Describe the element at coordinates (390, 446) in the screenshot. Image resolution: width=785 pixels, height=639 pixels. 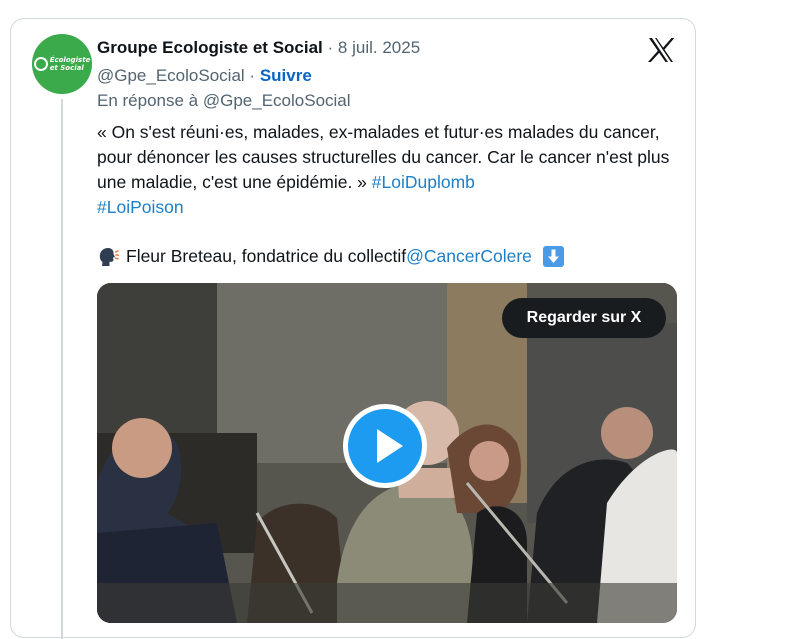
I see `play-icon` at that location.